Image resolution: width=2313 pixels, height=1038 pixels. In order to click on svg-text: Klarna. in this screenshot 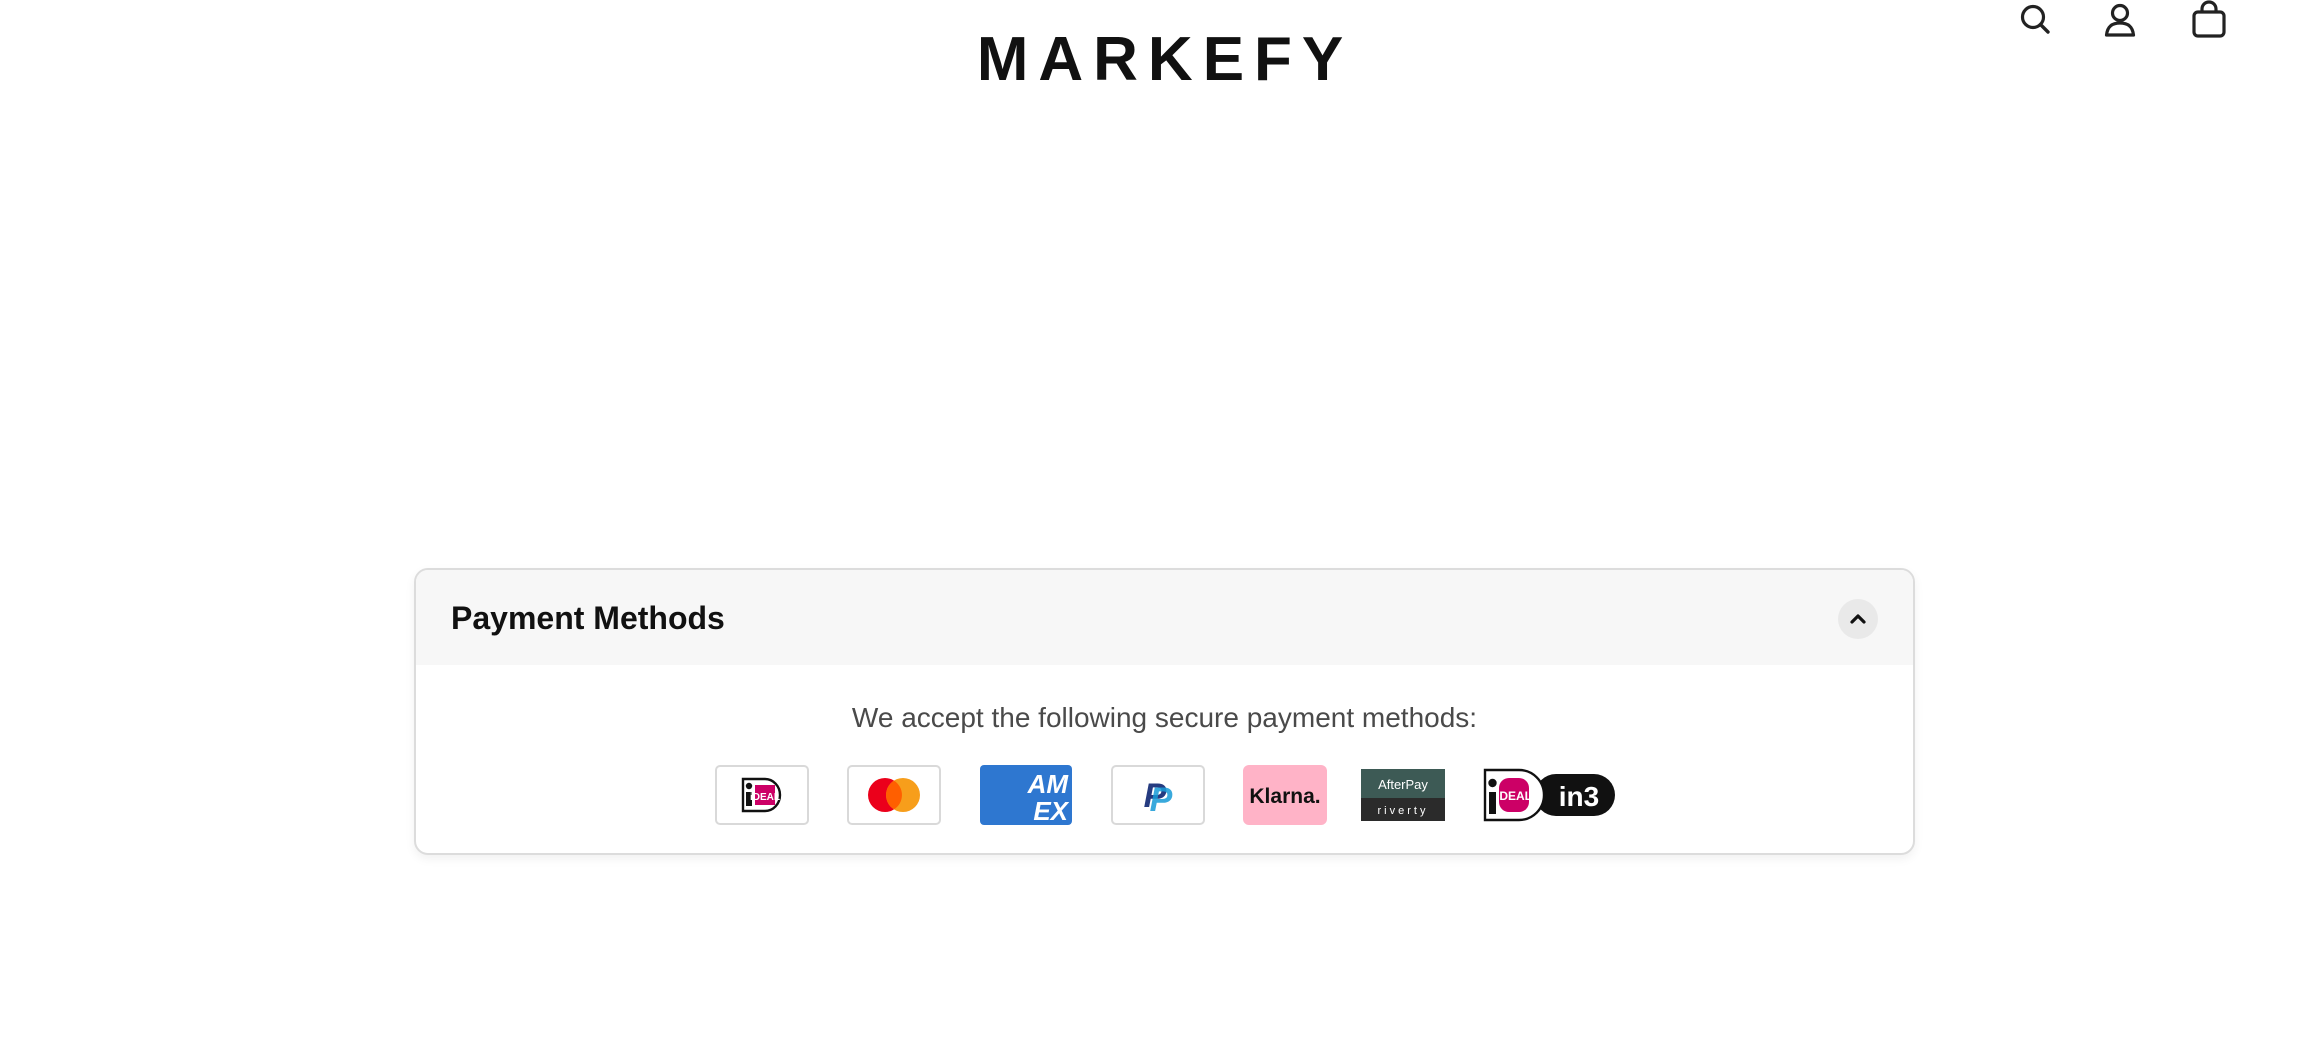, I will do `click(1284, 796)`.